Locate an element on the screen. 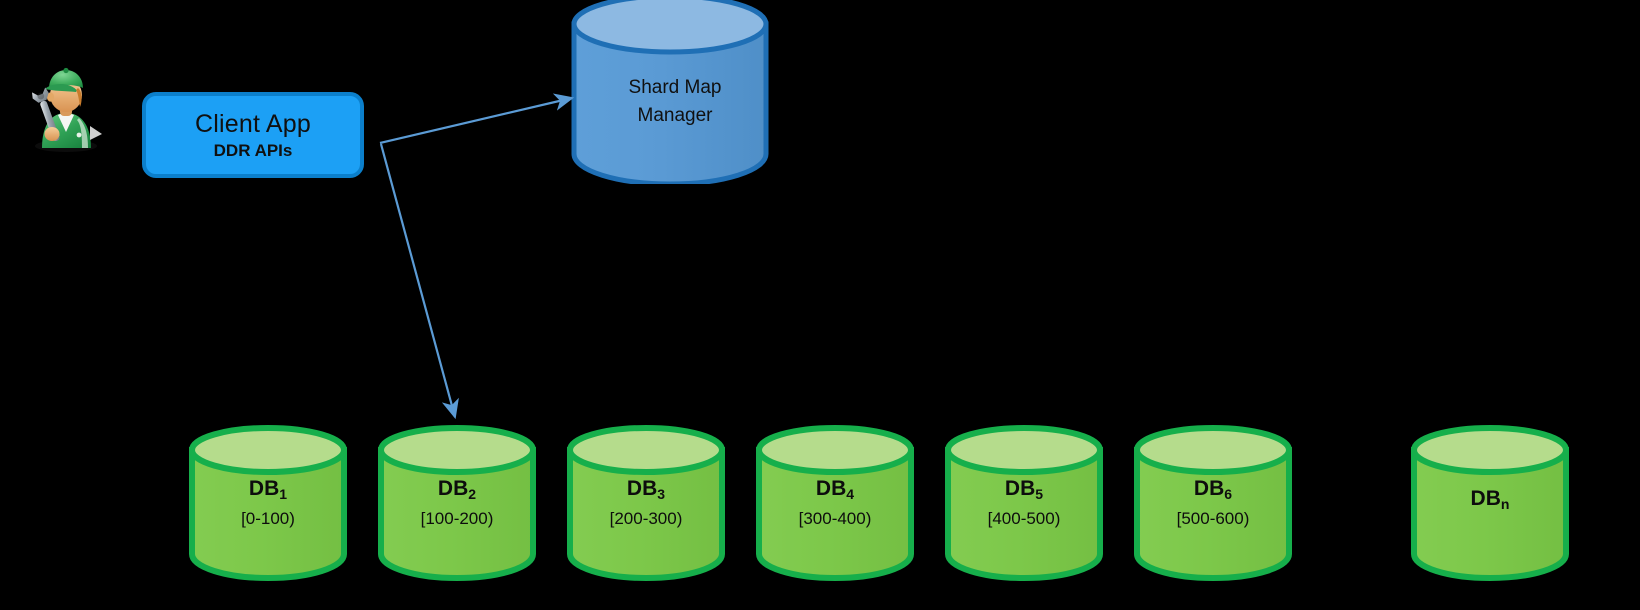  database-shard-1: DB1 [0-100) is located at coordinates (268, 503).